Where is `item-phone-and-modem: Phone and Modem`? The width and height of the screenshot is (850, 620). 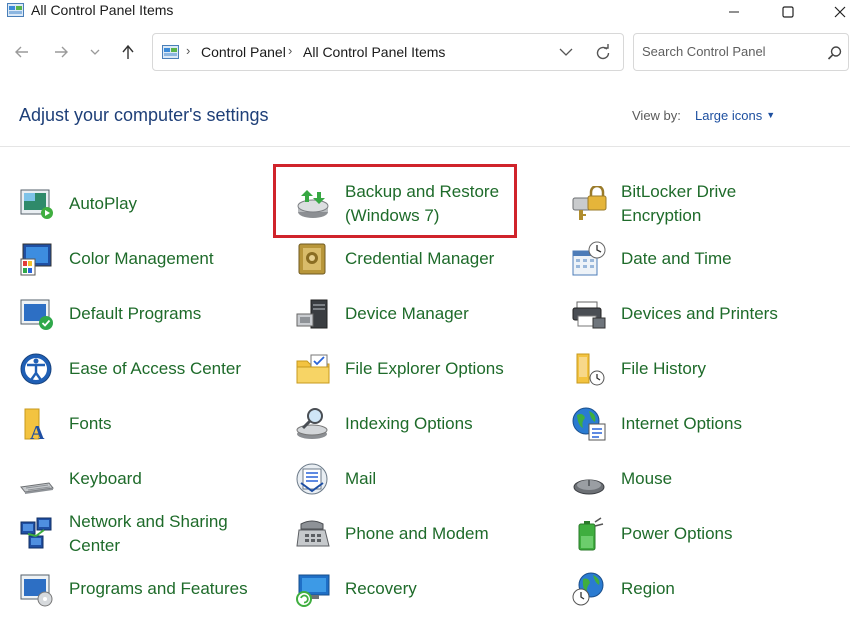
item-phone-and-modem: Phone and Modem is located at coordinates (425, 535).